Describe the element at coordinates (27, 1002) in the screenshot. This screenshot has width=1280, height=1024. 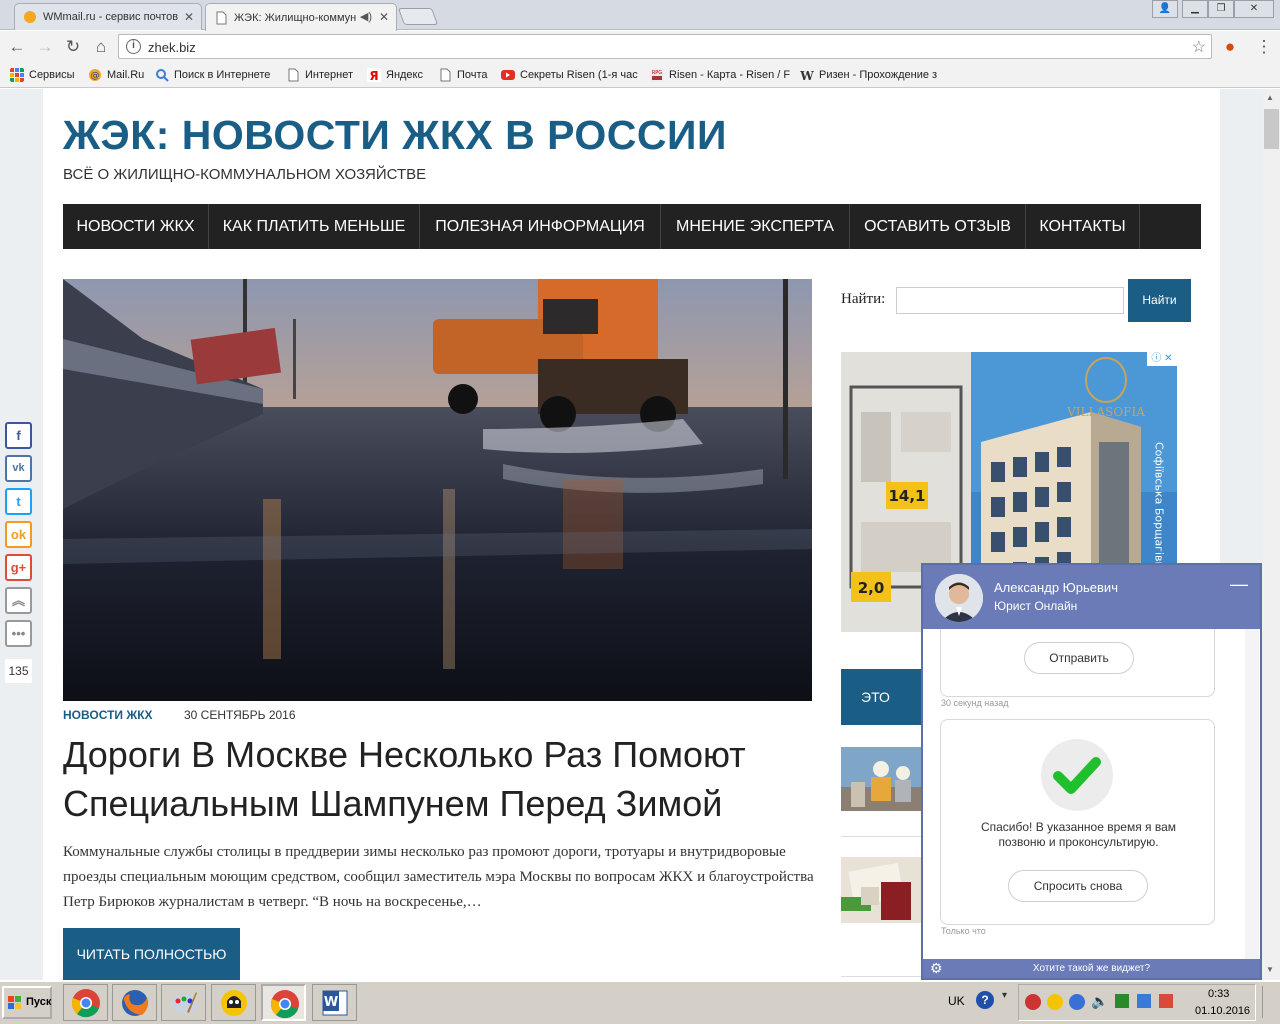
I see `start-button: Пуск` at that location.